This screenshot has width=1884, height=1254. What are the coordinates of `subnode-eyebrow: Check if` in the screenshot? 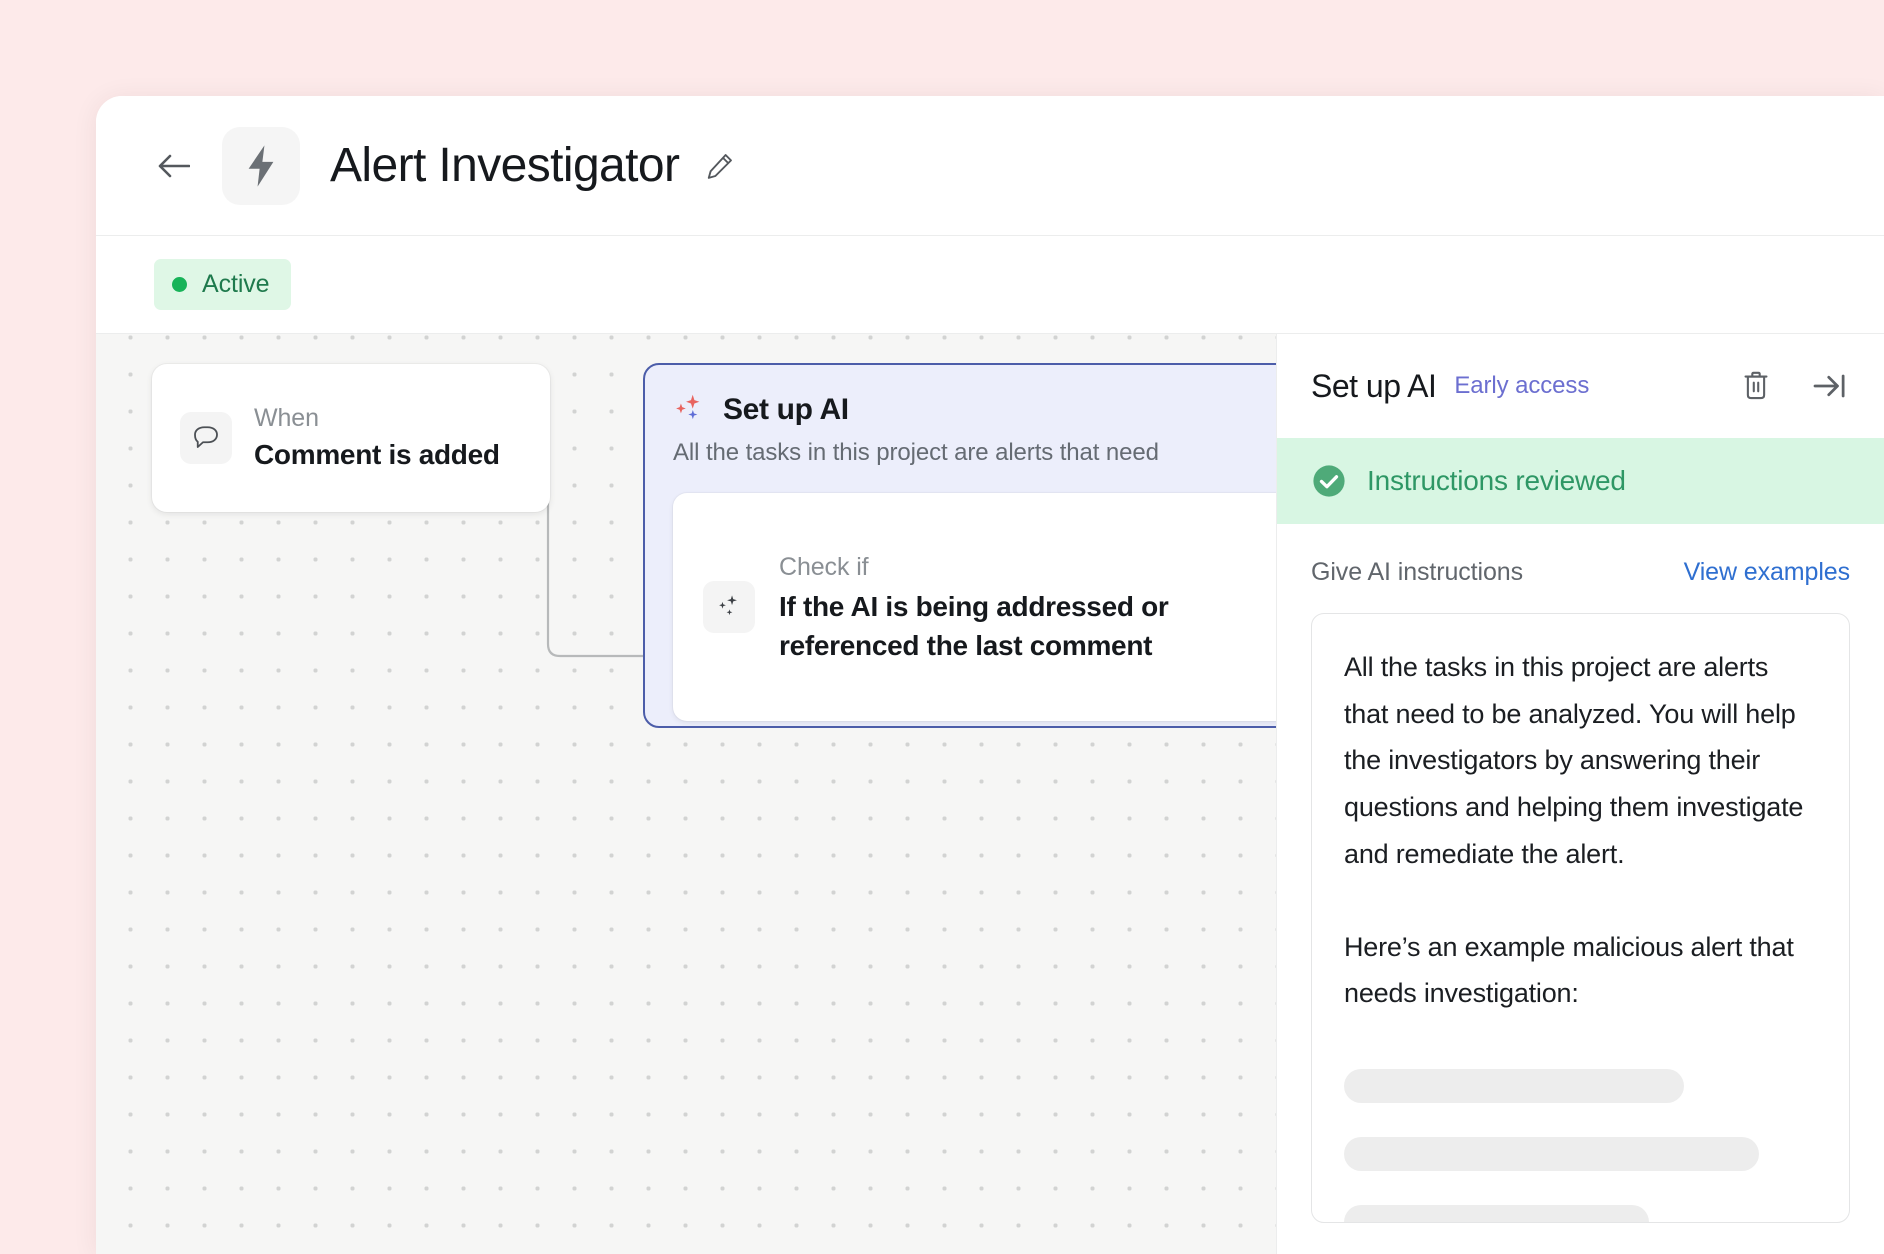 It's located at (824, 567).